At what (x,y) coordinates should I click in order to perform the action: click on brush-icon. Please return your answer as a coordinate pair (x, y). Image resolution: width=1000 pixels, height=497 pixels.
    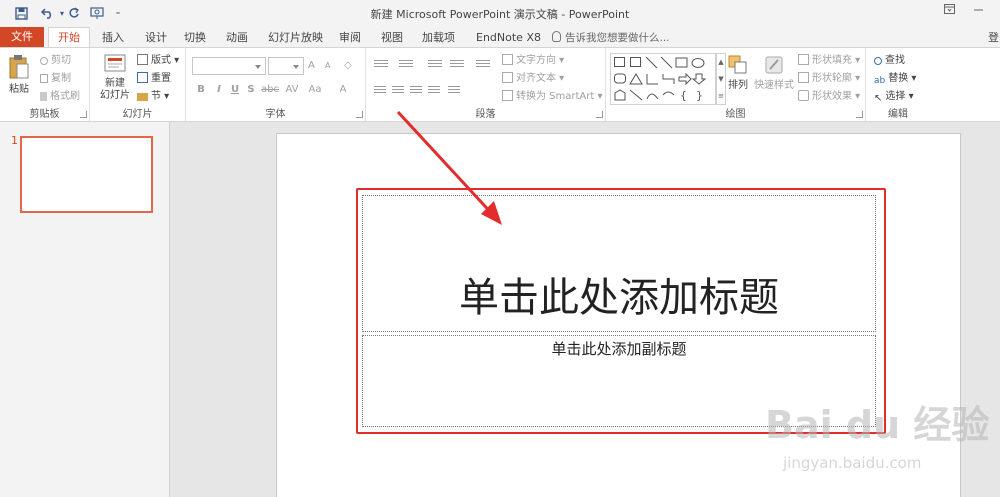
    Looking at the image, I should click on (43, 96).